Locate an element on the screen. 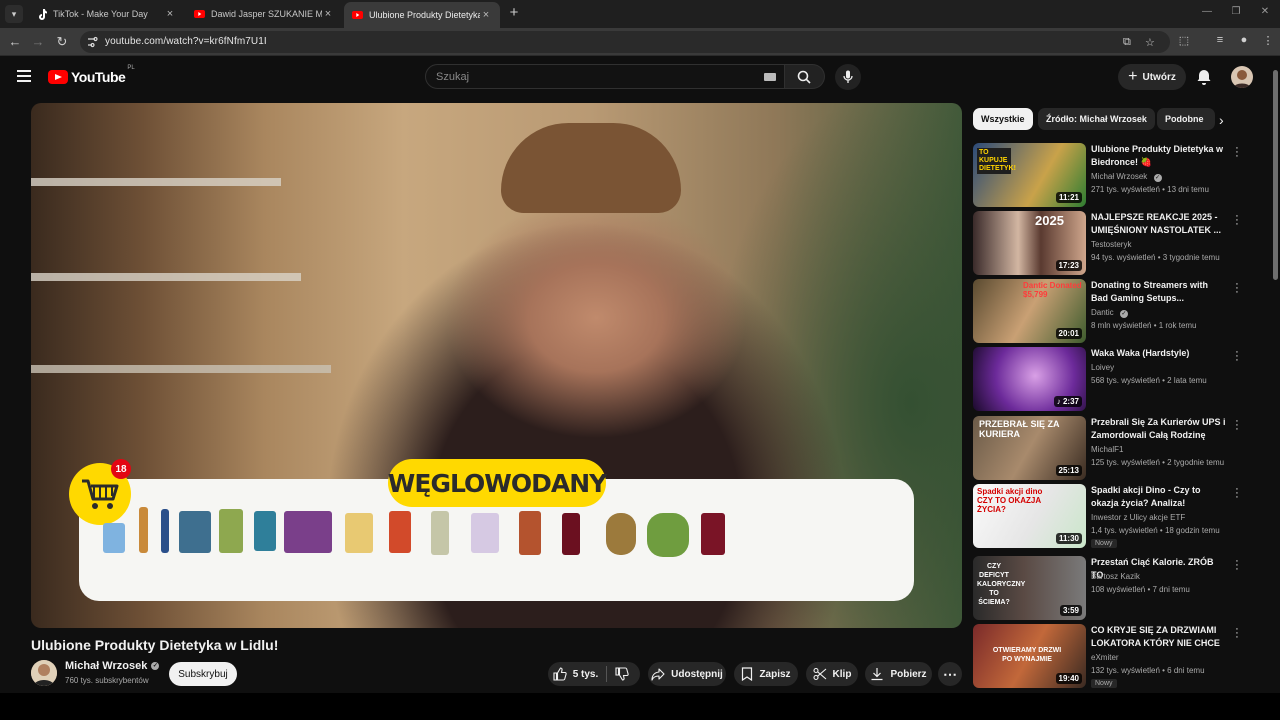  video-meta: 108 wyświetleń • 7 dni temu is located at coordinates (1140, 589).